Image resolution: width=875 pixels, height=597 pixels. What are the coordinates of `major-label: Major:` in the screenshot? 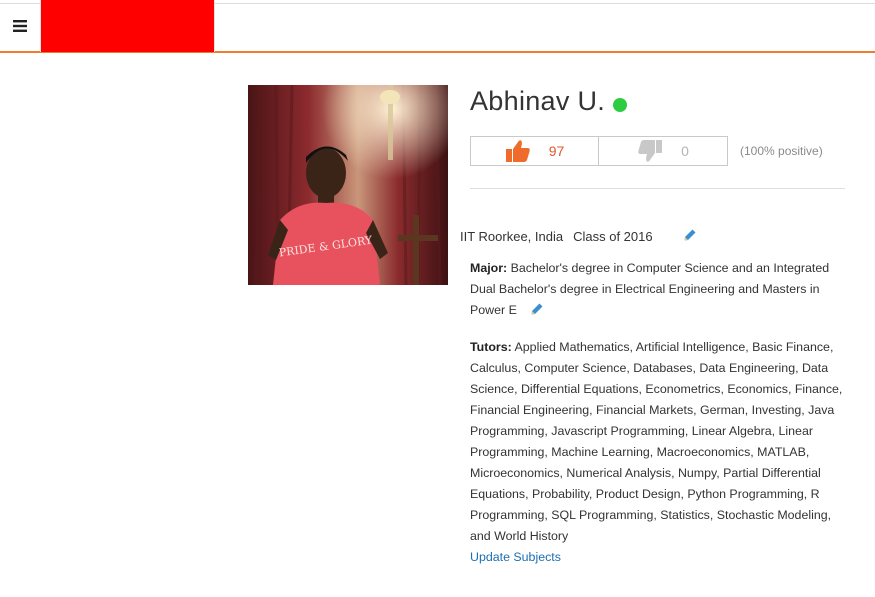 It's located at (489, 268).